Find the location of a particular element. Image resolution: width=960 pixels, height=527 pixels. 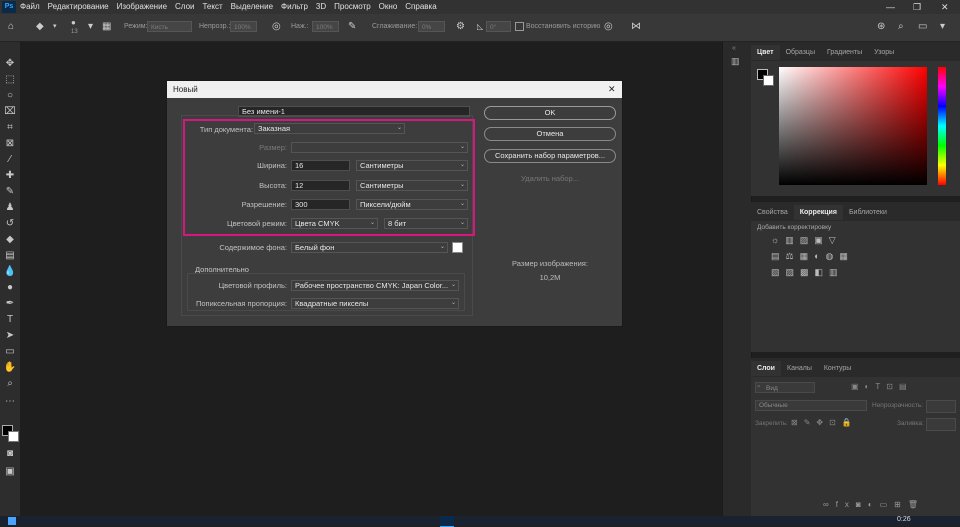

fill-input is located at coordinates (941, 424).